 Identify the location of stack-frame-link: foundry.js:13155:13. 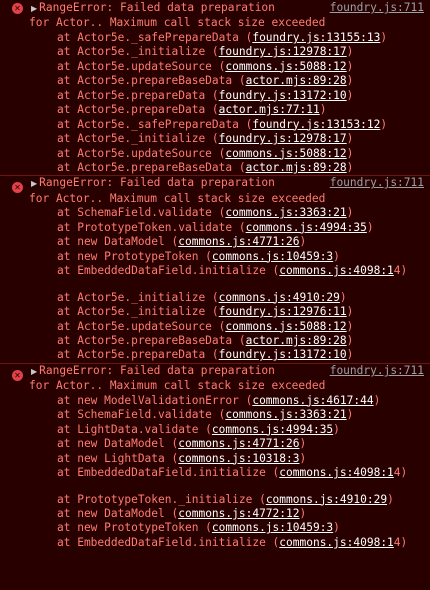
(316, 37).